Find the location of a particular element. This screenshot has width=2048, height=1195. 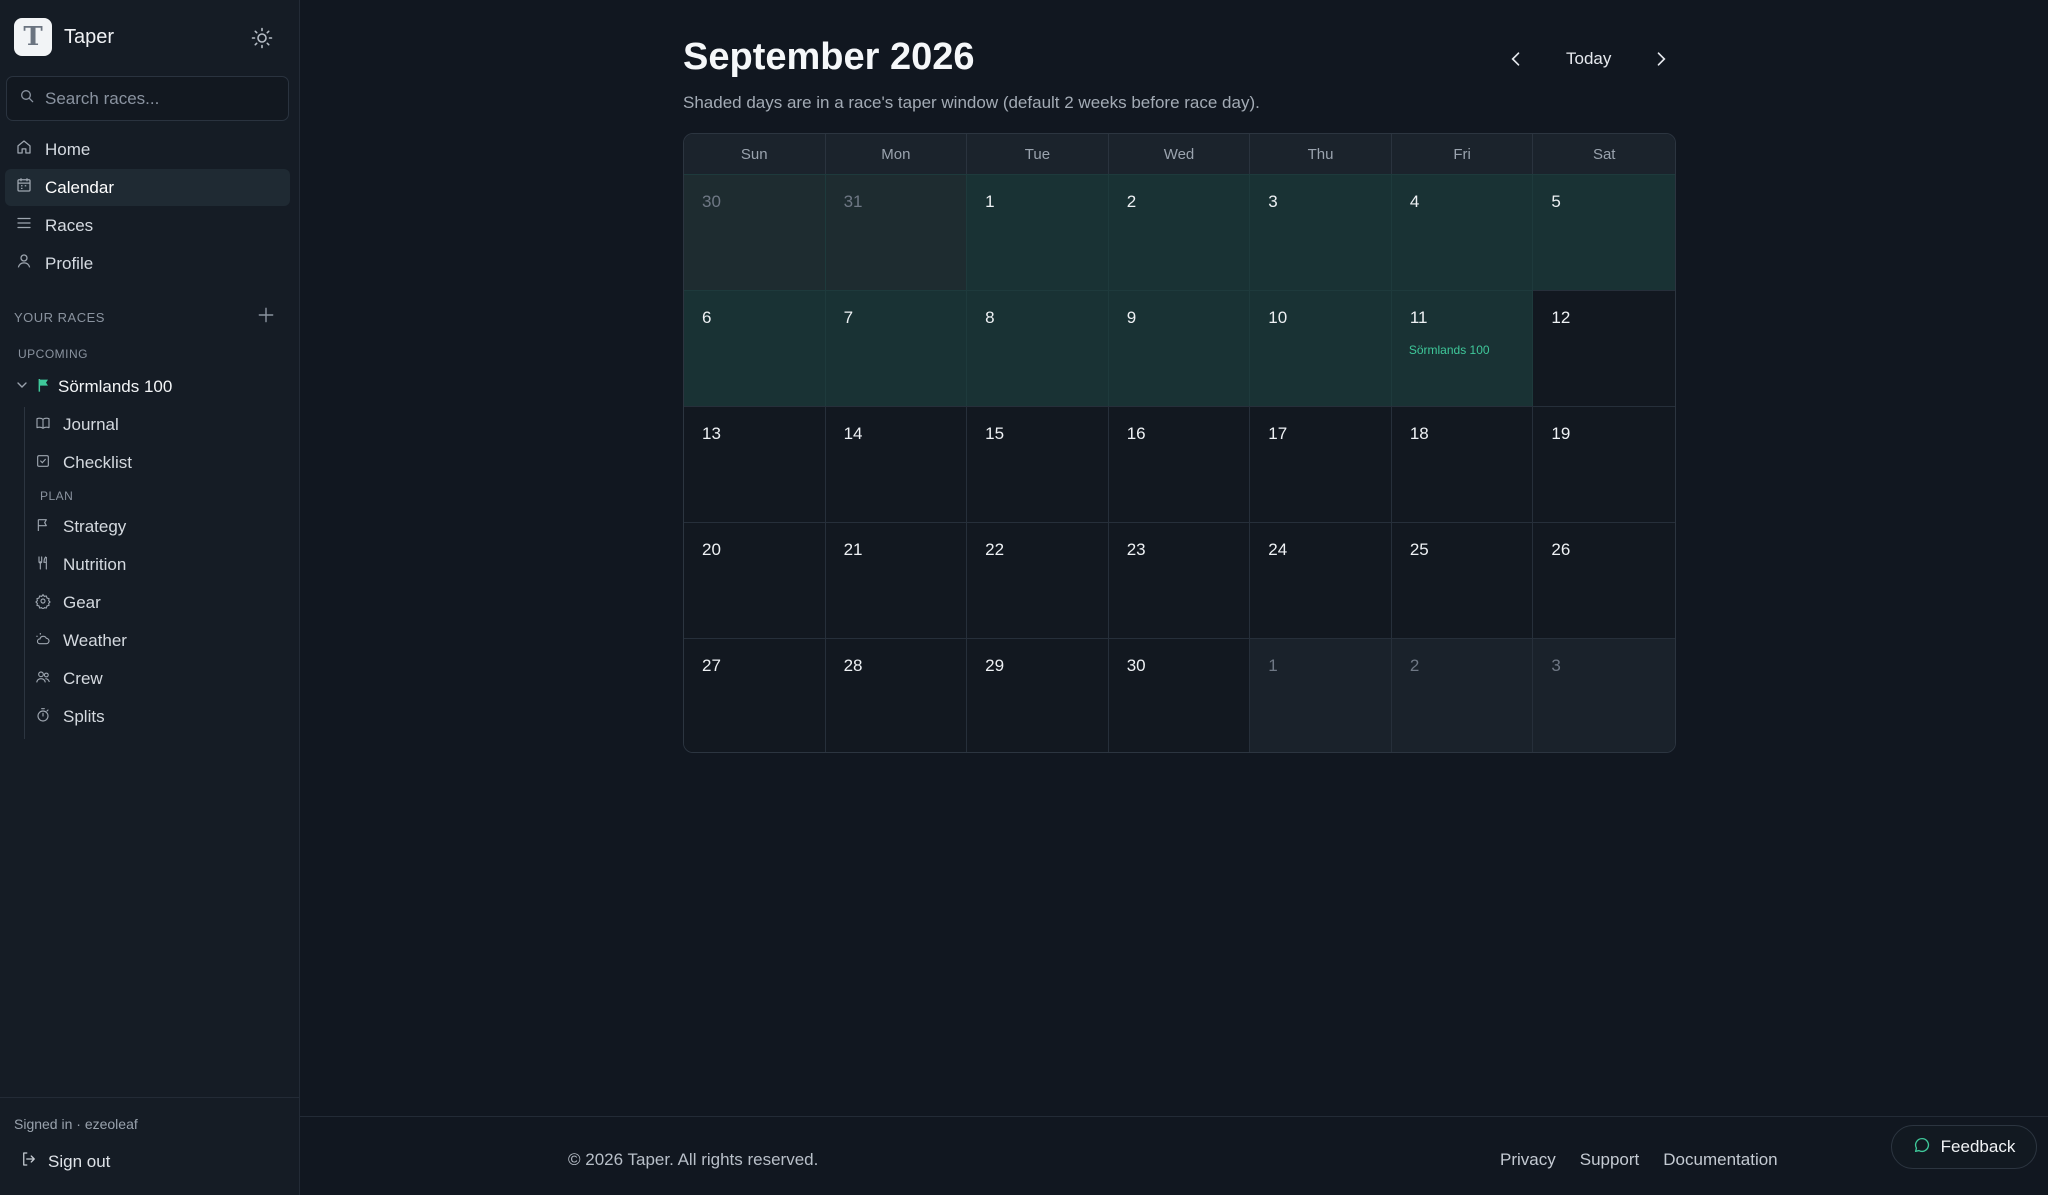

checkbox-icon is located at coordinates (43, 463).